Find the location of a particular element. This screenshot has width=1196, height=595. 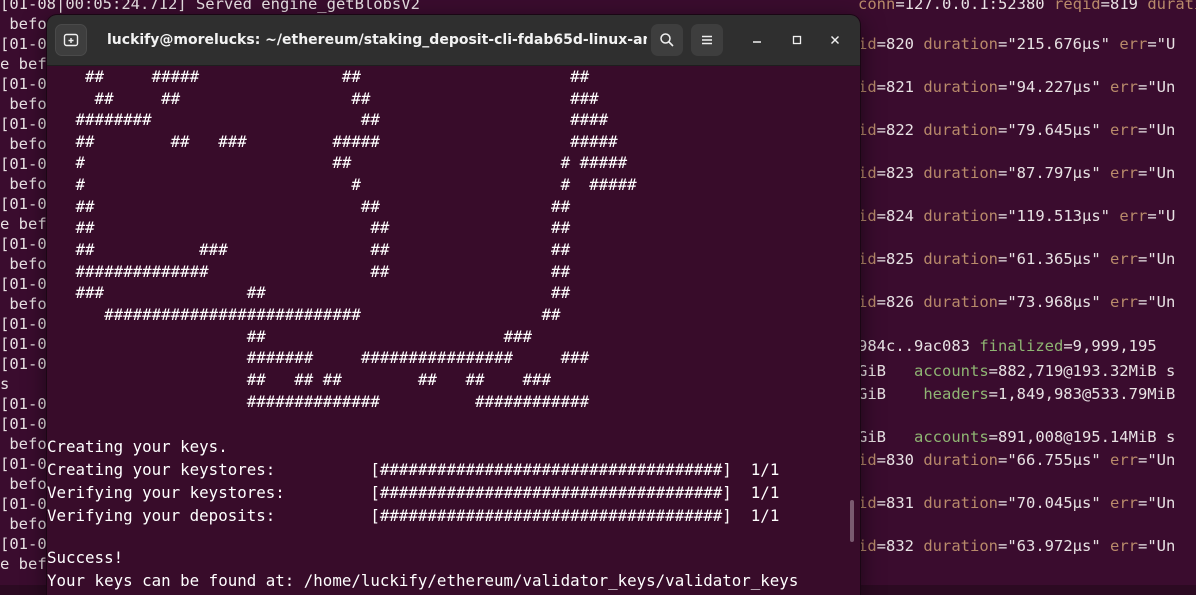

bg-log-row: GiB accounts=882,719@193.32MiB s is located at coordinates (1016, 371).